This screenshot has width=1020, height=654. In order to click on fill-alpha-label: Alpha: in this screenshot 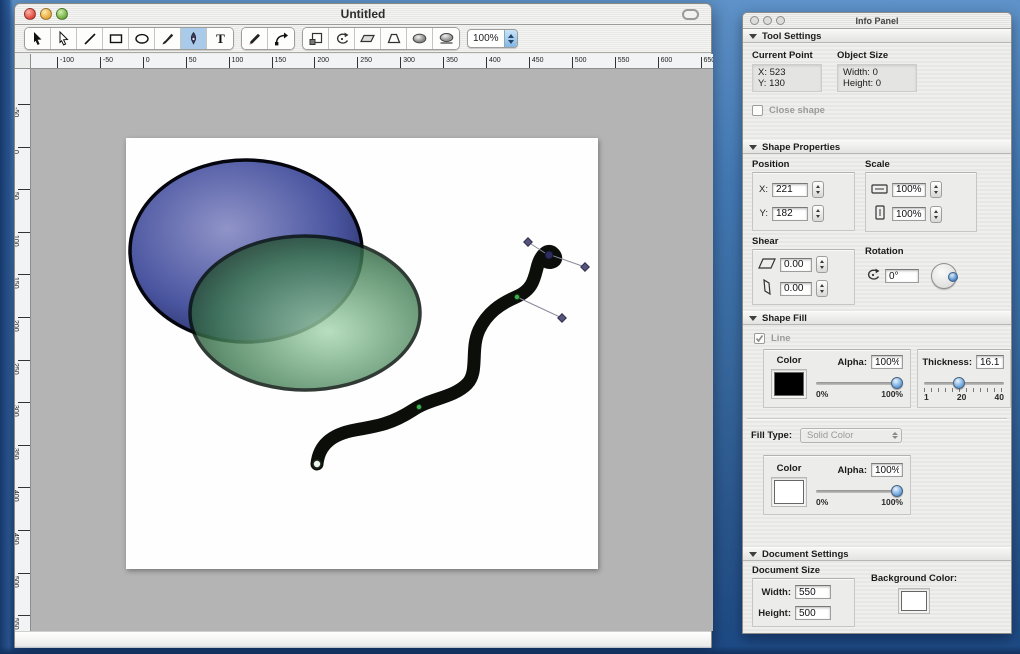, I will do `click(852, 470)`.